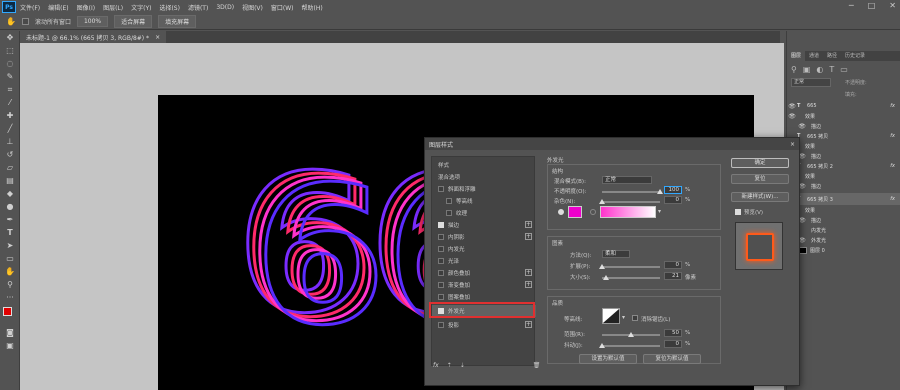 This screenshot has height=390, width=900. I want to click on healing-tool-icon: ✚, so click(10, 115).